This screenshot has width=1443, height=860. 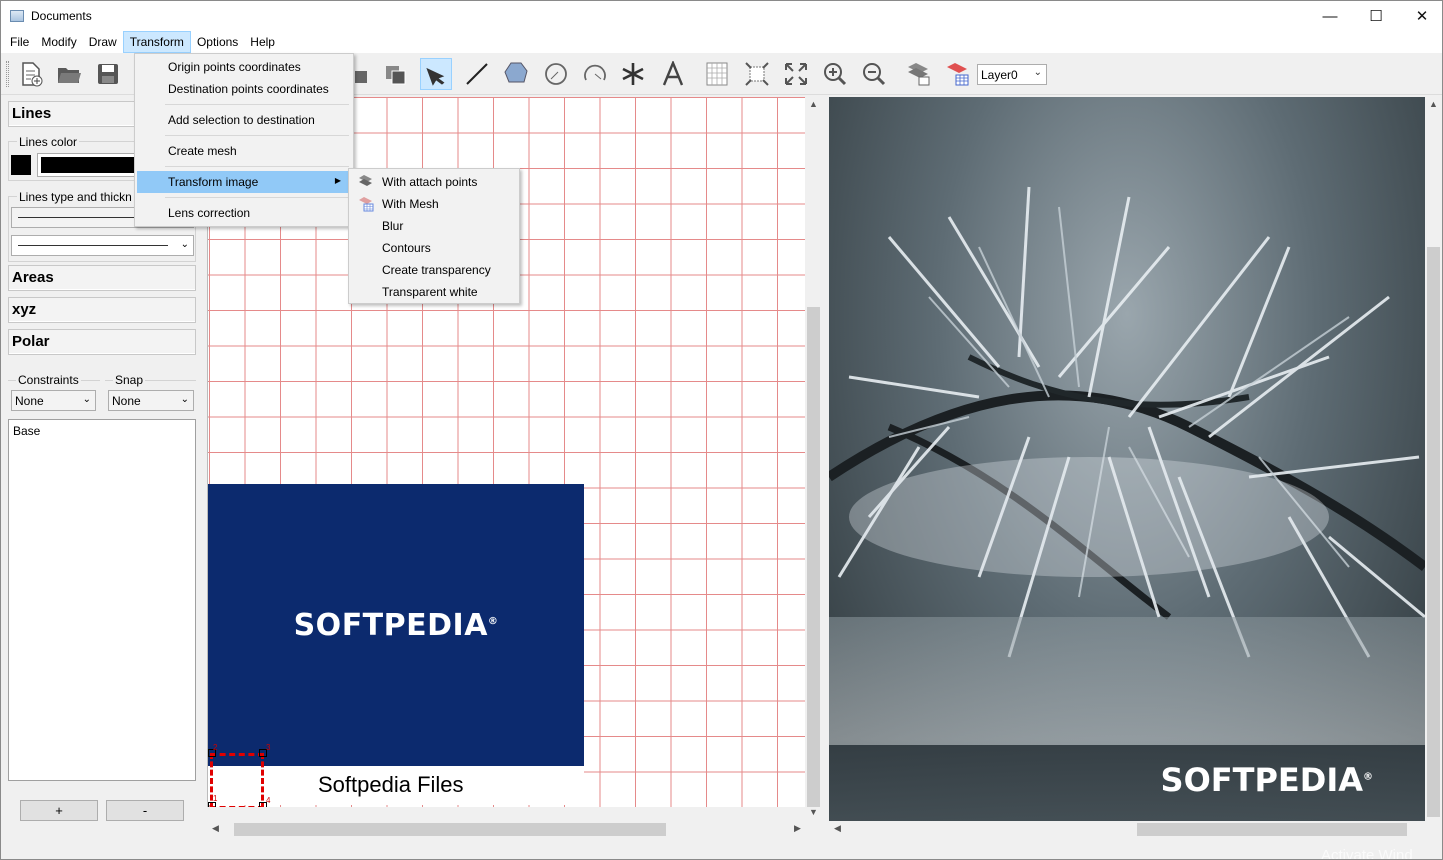 I want to click on menu-item-transform-image: Transform image ▶, so click(x=244, y=182).